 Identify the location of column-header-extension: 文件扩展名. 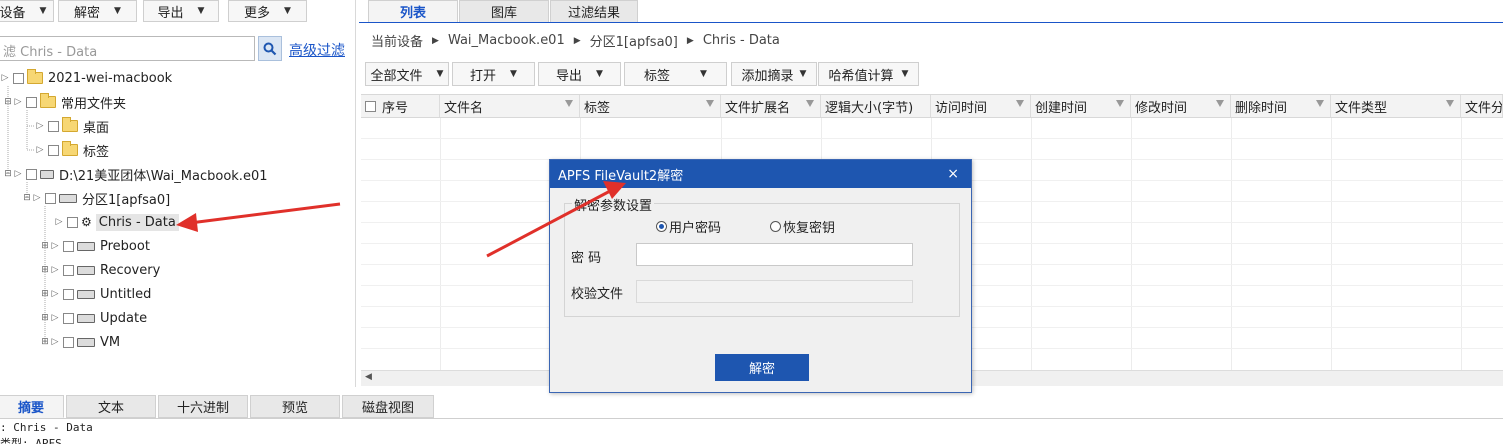
(771, 106).